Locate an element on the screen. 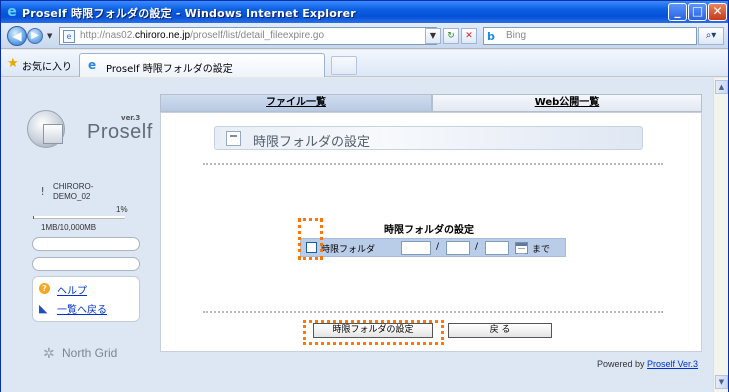 Image resolution: width=729 pixels, height=392 pixels. settings-page-icon is located at coordinates (233, 138).